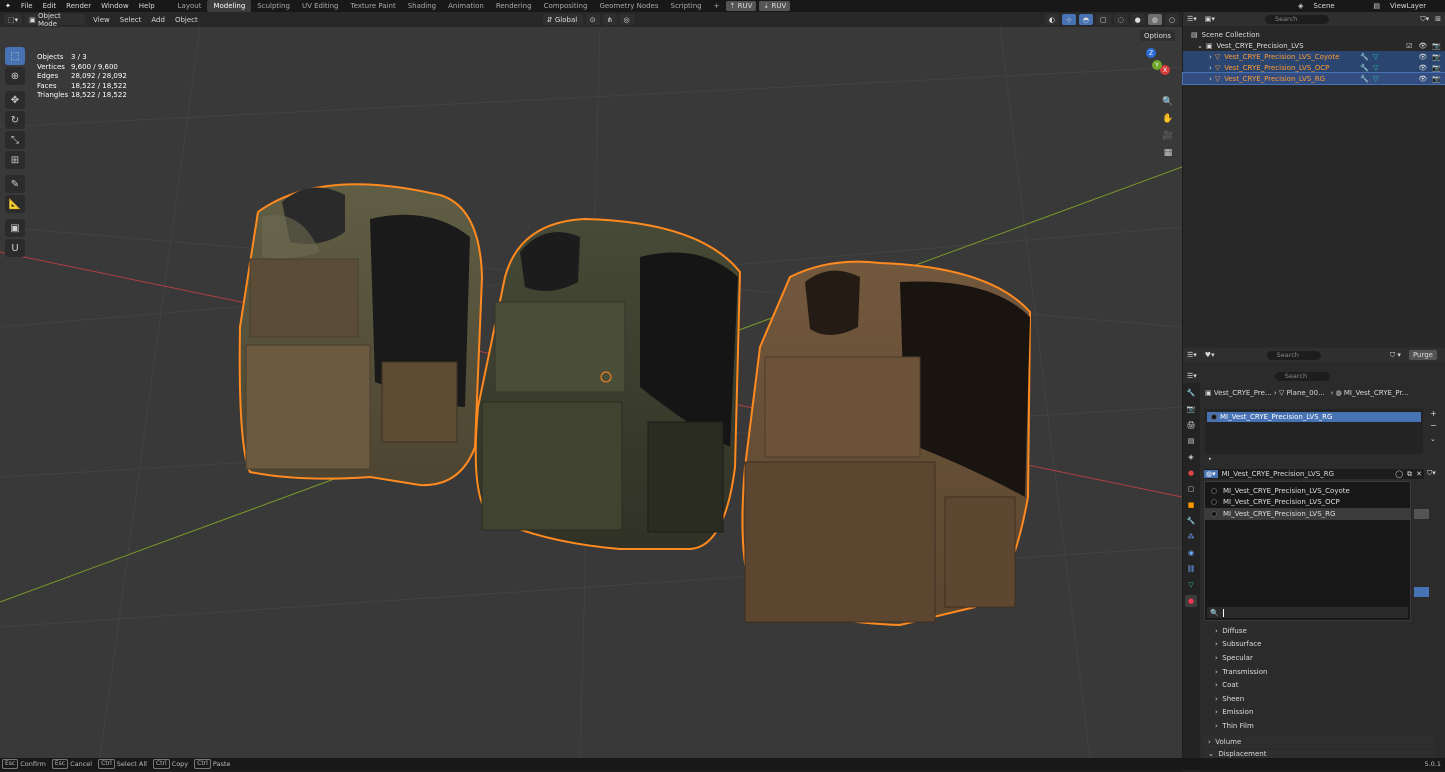 The image size is (1445, 772). I want to click on section-emission: › Emission, so click(1320, 713).